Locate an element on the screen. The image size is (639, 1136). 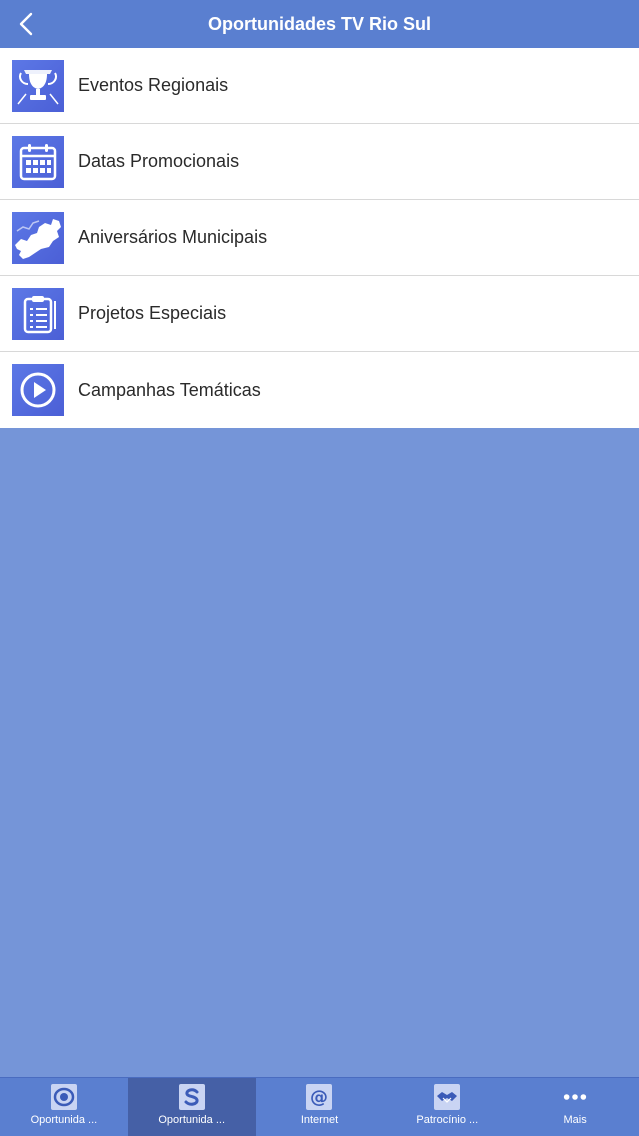
play-icon is located at coordinates (38, 390).